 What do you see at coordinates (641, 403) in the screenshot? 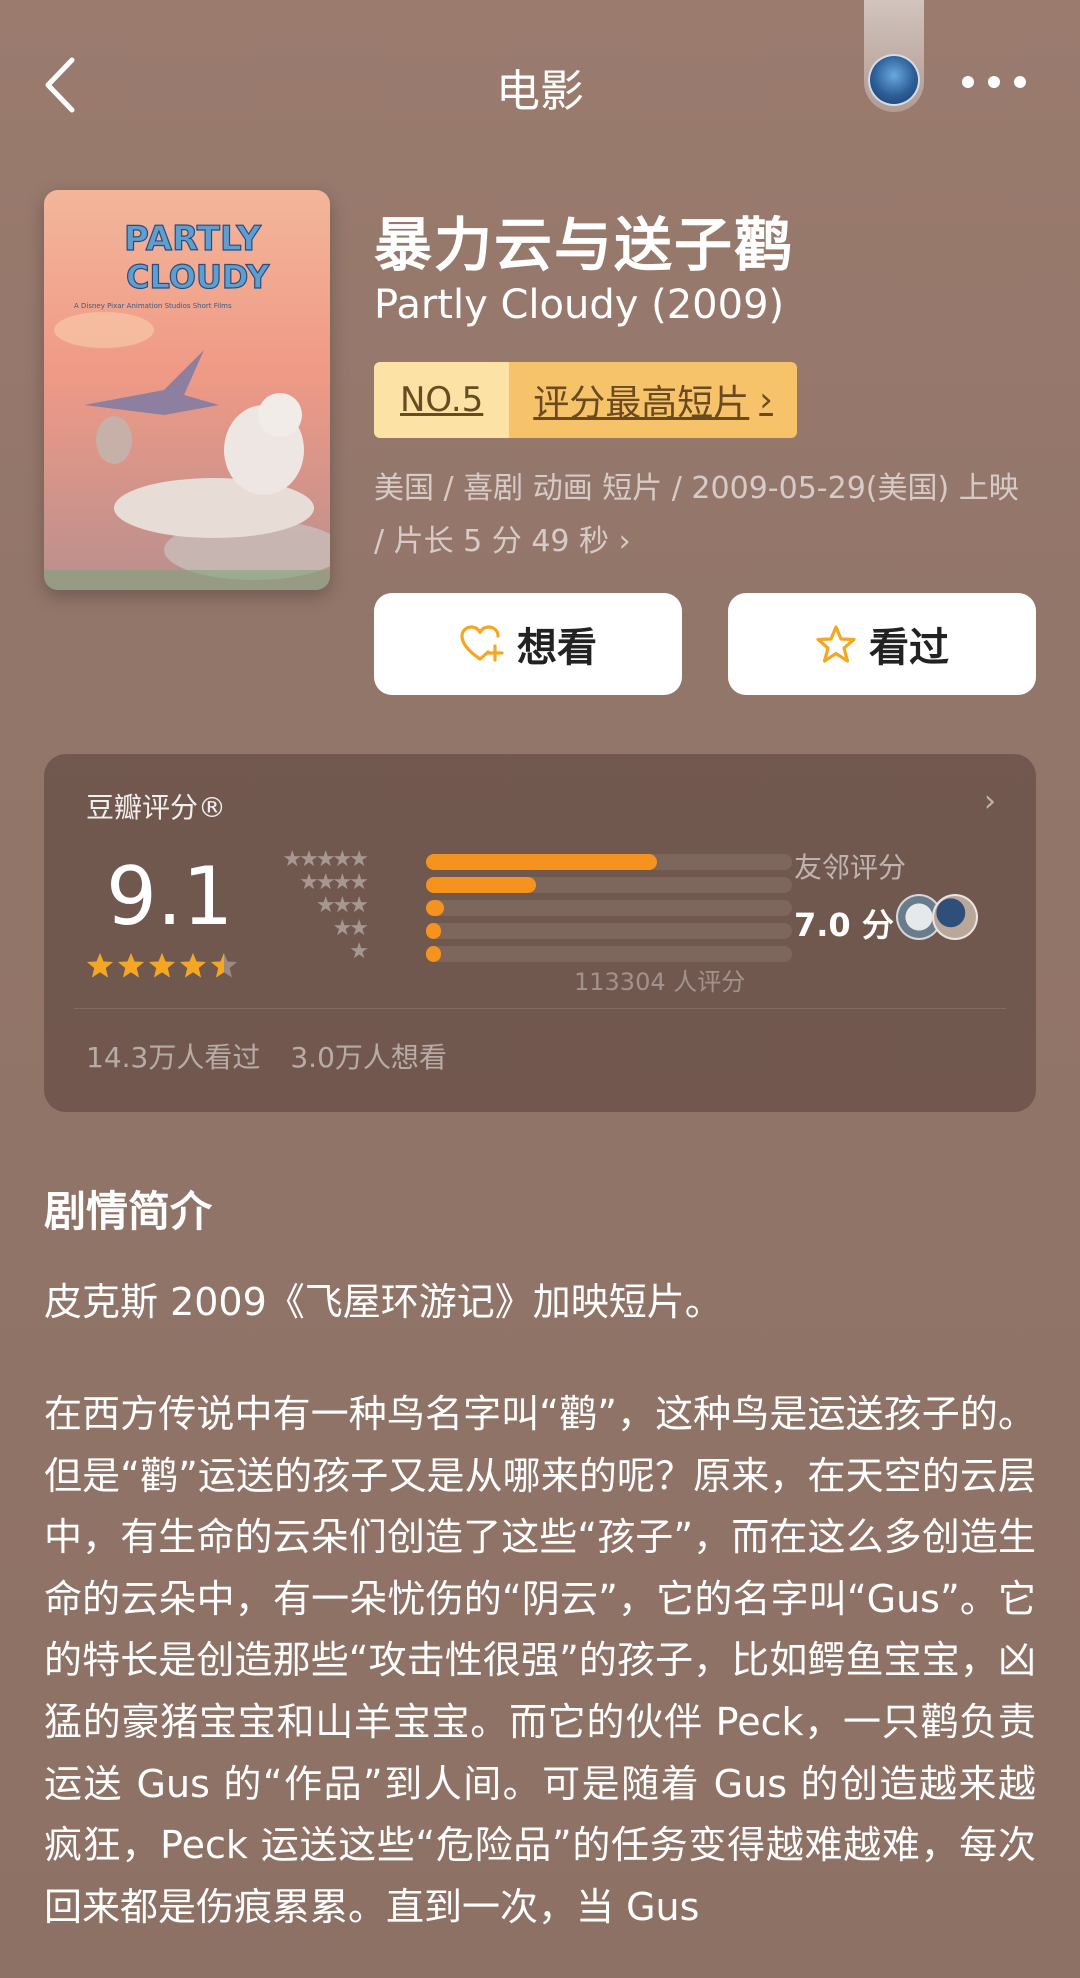
I see `rank-list-label: 评分最高短片` at bounding box center [641, 403].